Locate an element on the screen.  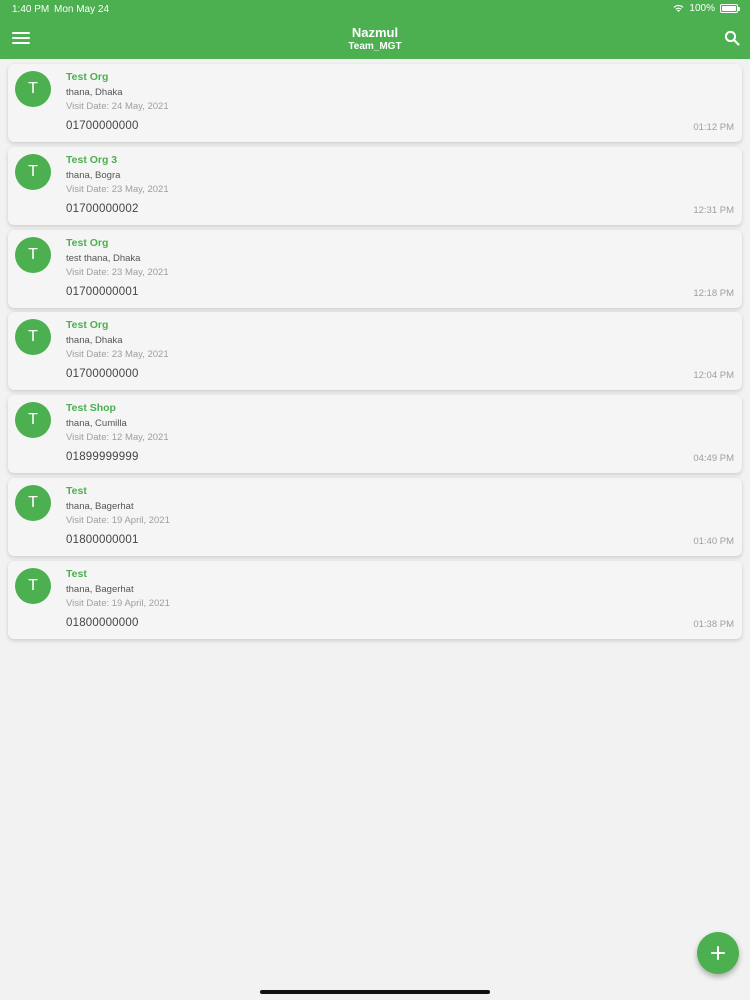
search-icon is located at coordinates (732, 38).